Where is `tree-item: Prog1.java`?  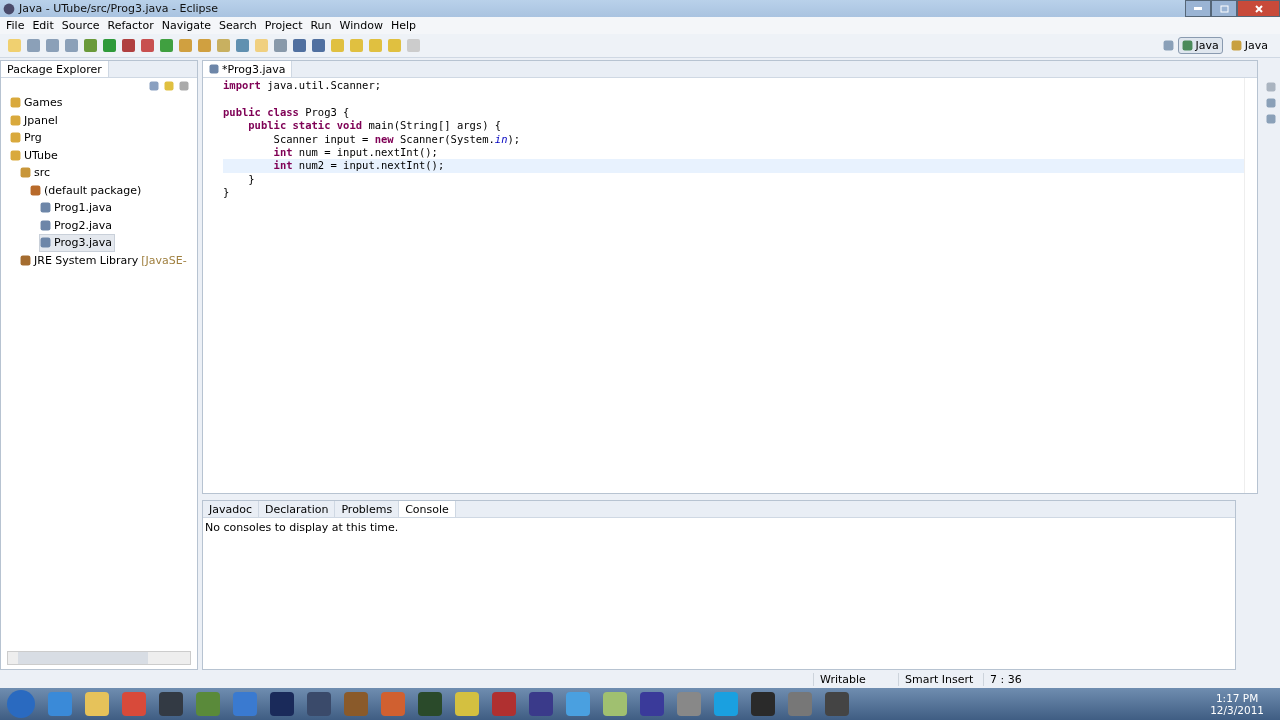
tree-item: Prog1.java is located at coordinates (77, 208).